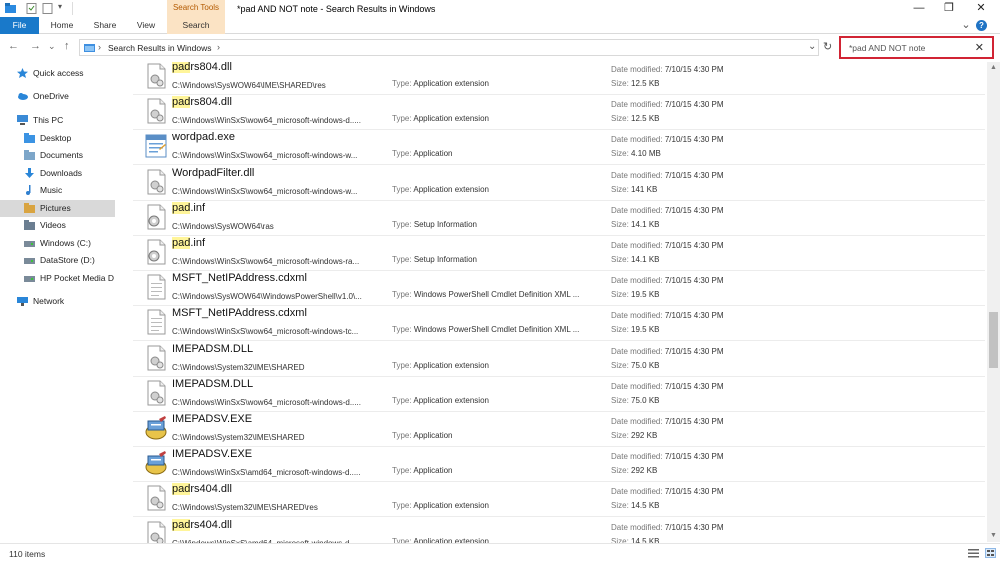  What do you see at coordinates (57, 120) in the screenshot?
I see `nav-item-this-pc: This PC` at bounding box center [57, 120].